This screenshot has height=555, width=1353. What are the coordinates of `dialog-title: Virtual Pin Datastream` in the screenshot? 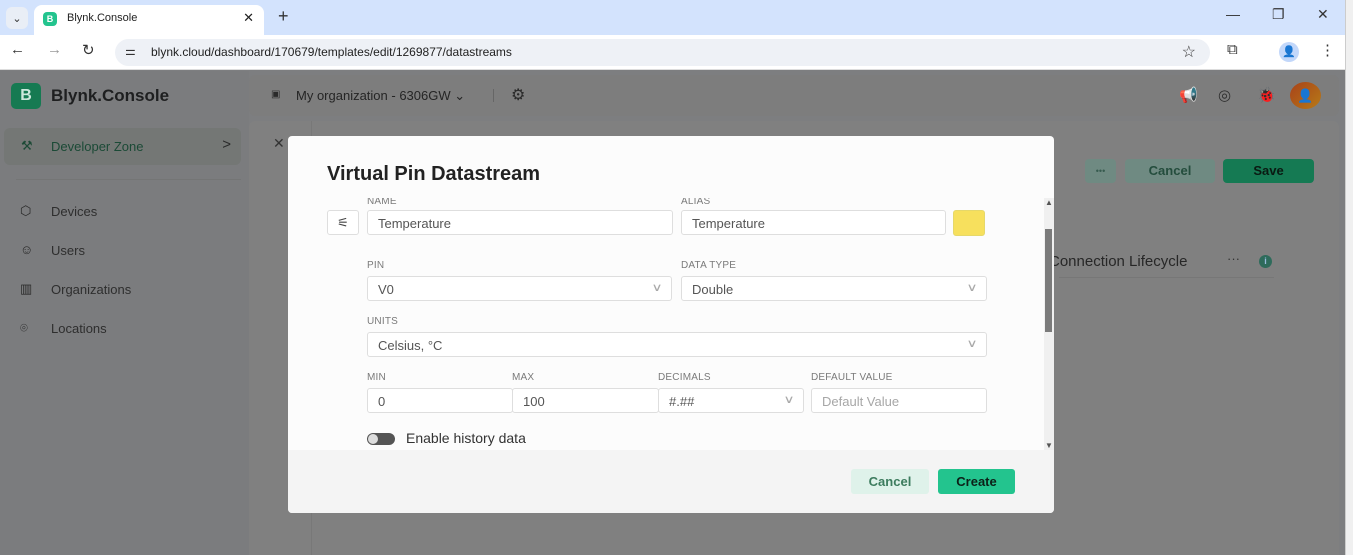 It's located at (434, 174).